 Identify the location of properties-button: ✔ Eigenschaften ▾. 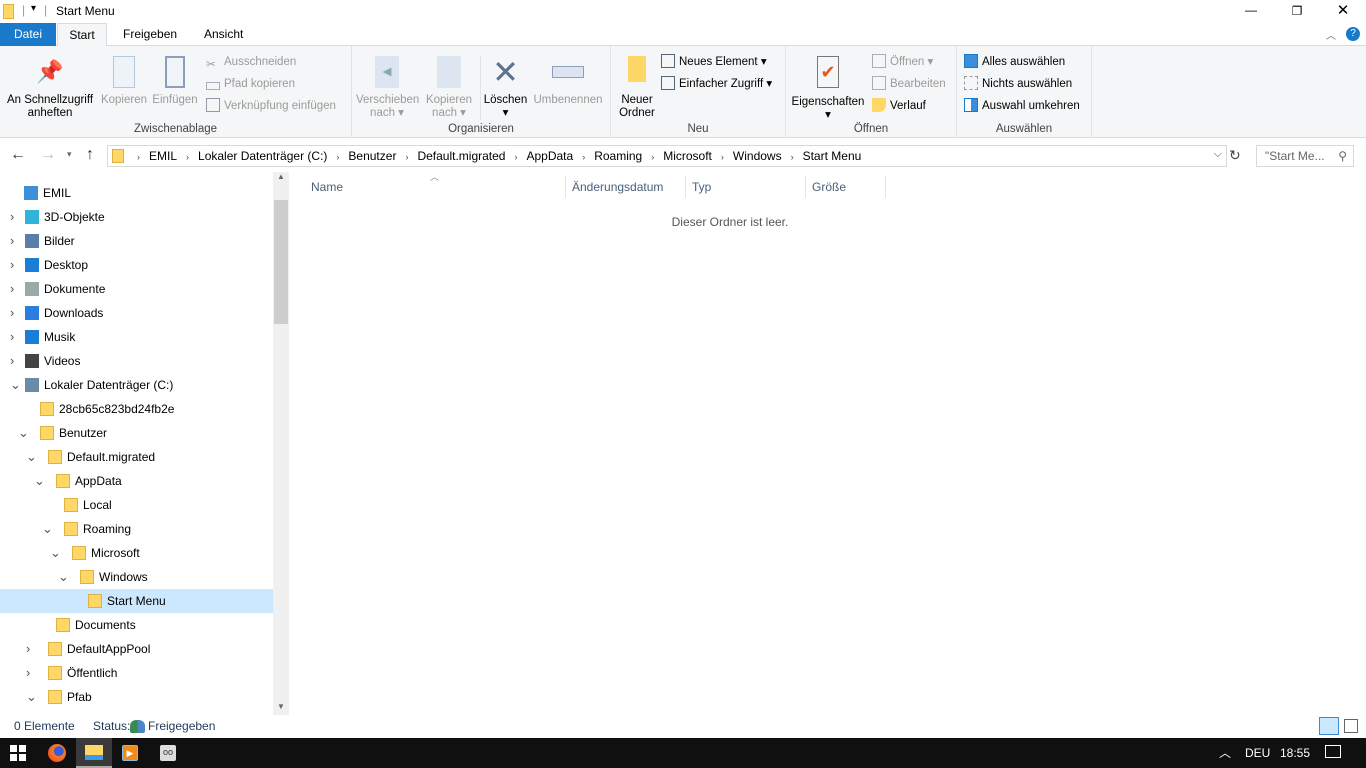
(828, 89).